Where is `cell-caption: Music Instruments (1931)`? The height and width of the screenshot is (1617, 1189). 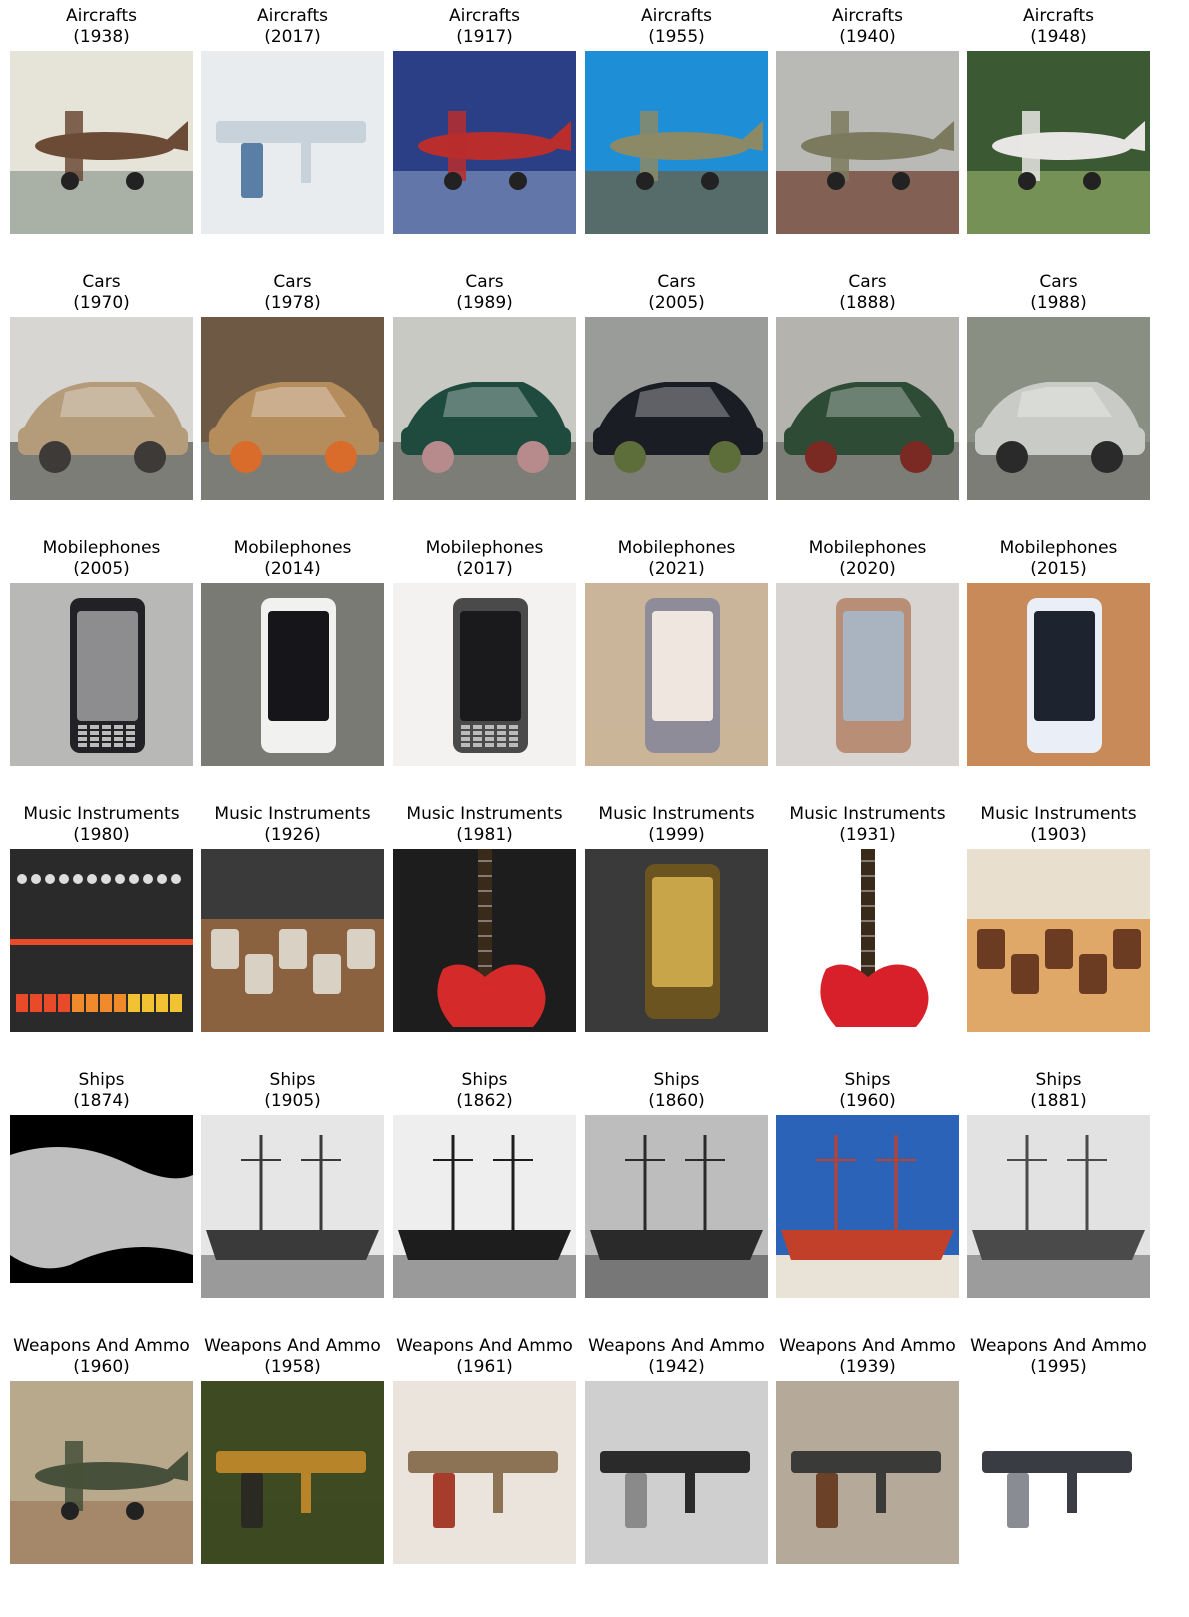 cell-caption: Music Instruments (1931) is located at coordinates (867, 826).